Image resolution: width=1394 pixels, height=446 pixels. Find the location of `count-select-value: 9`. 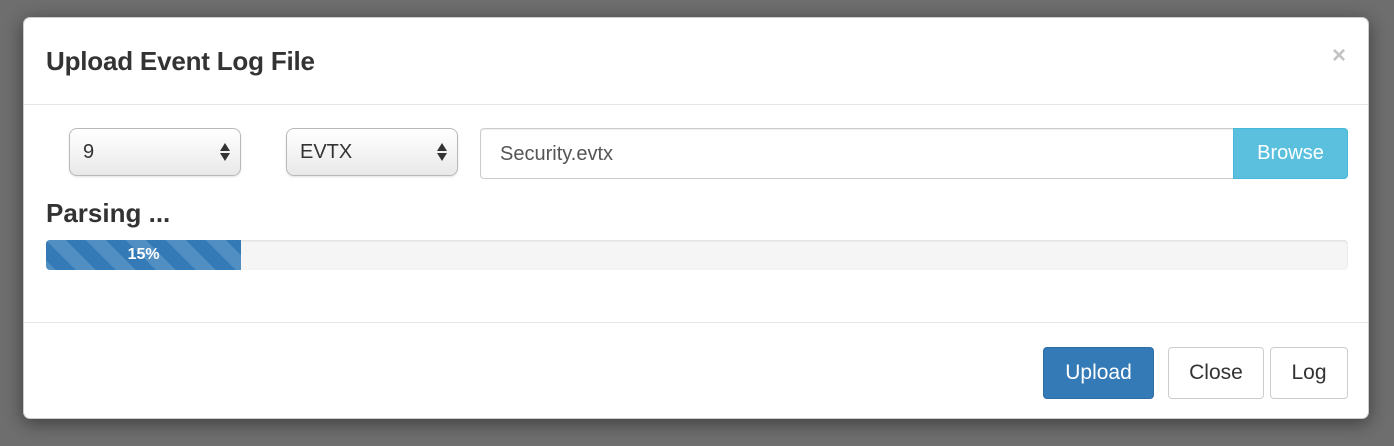

count-select-value: 9 is located at coordinates (89, 152).